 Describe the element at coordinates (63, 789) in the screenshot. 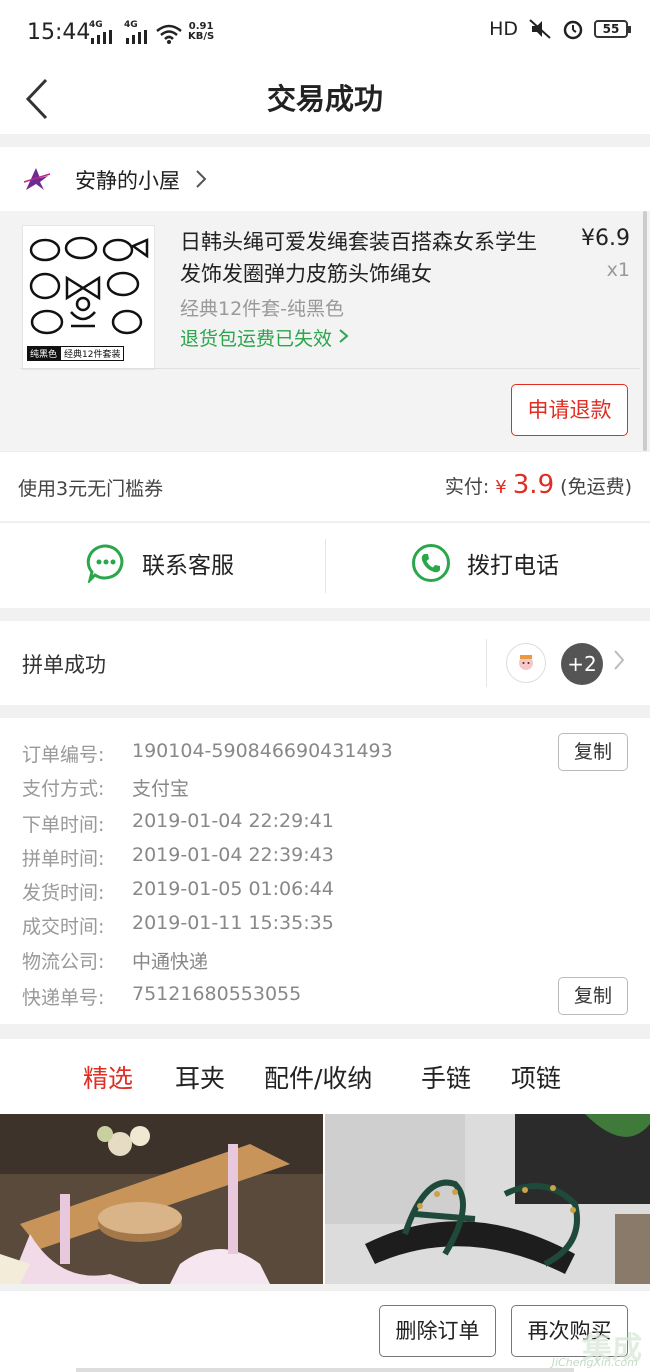

I see `detail-label: 支付方式:` at that location.